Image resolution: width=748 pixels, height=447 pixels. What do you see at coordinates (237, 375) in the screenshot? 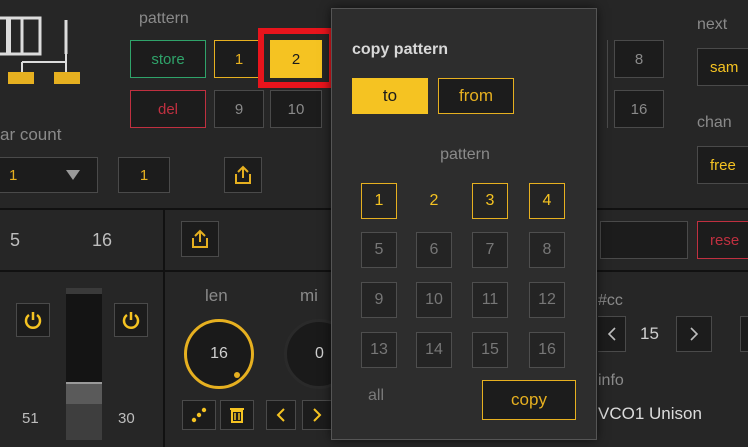
I see `knob-indicator-dot` at bounding box center [237, 375].